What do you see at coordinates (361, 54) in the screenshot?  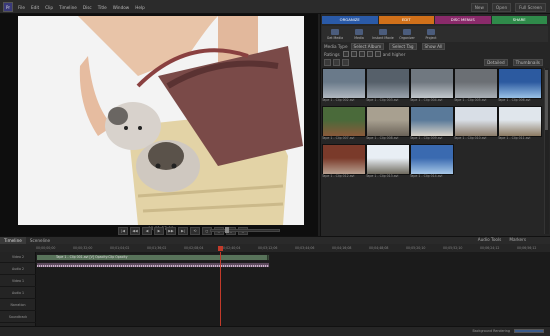 I see `star-3-icon` at bounding box center [361, 54].